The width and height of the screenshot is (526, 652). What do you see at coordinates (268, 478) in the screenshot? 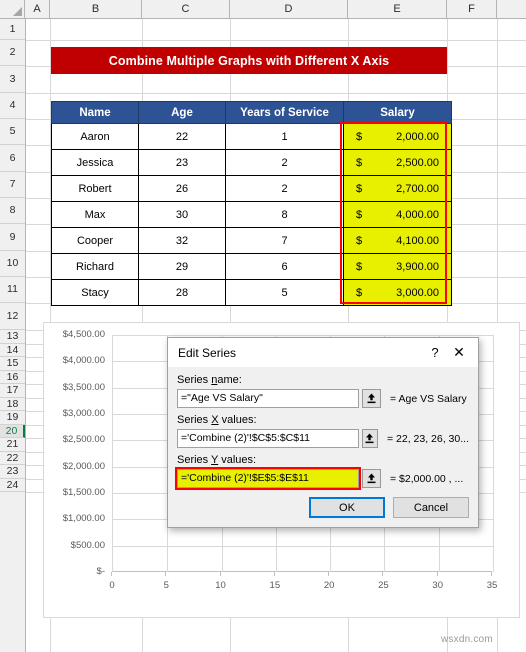
I see `series-y-input: ='Combine (2)'!$E$5:$E$11` at bounding box center [268, 478].